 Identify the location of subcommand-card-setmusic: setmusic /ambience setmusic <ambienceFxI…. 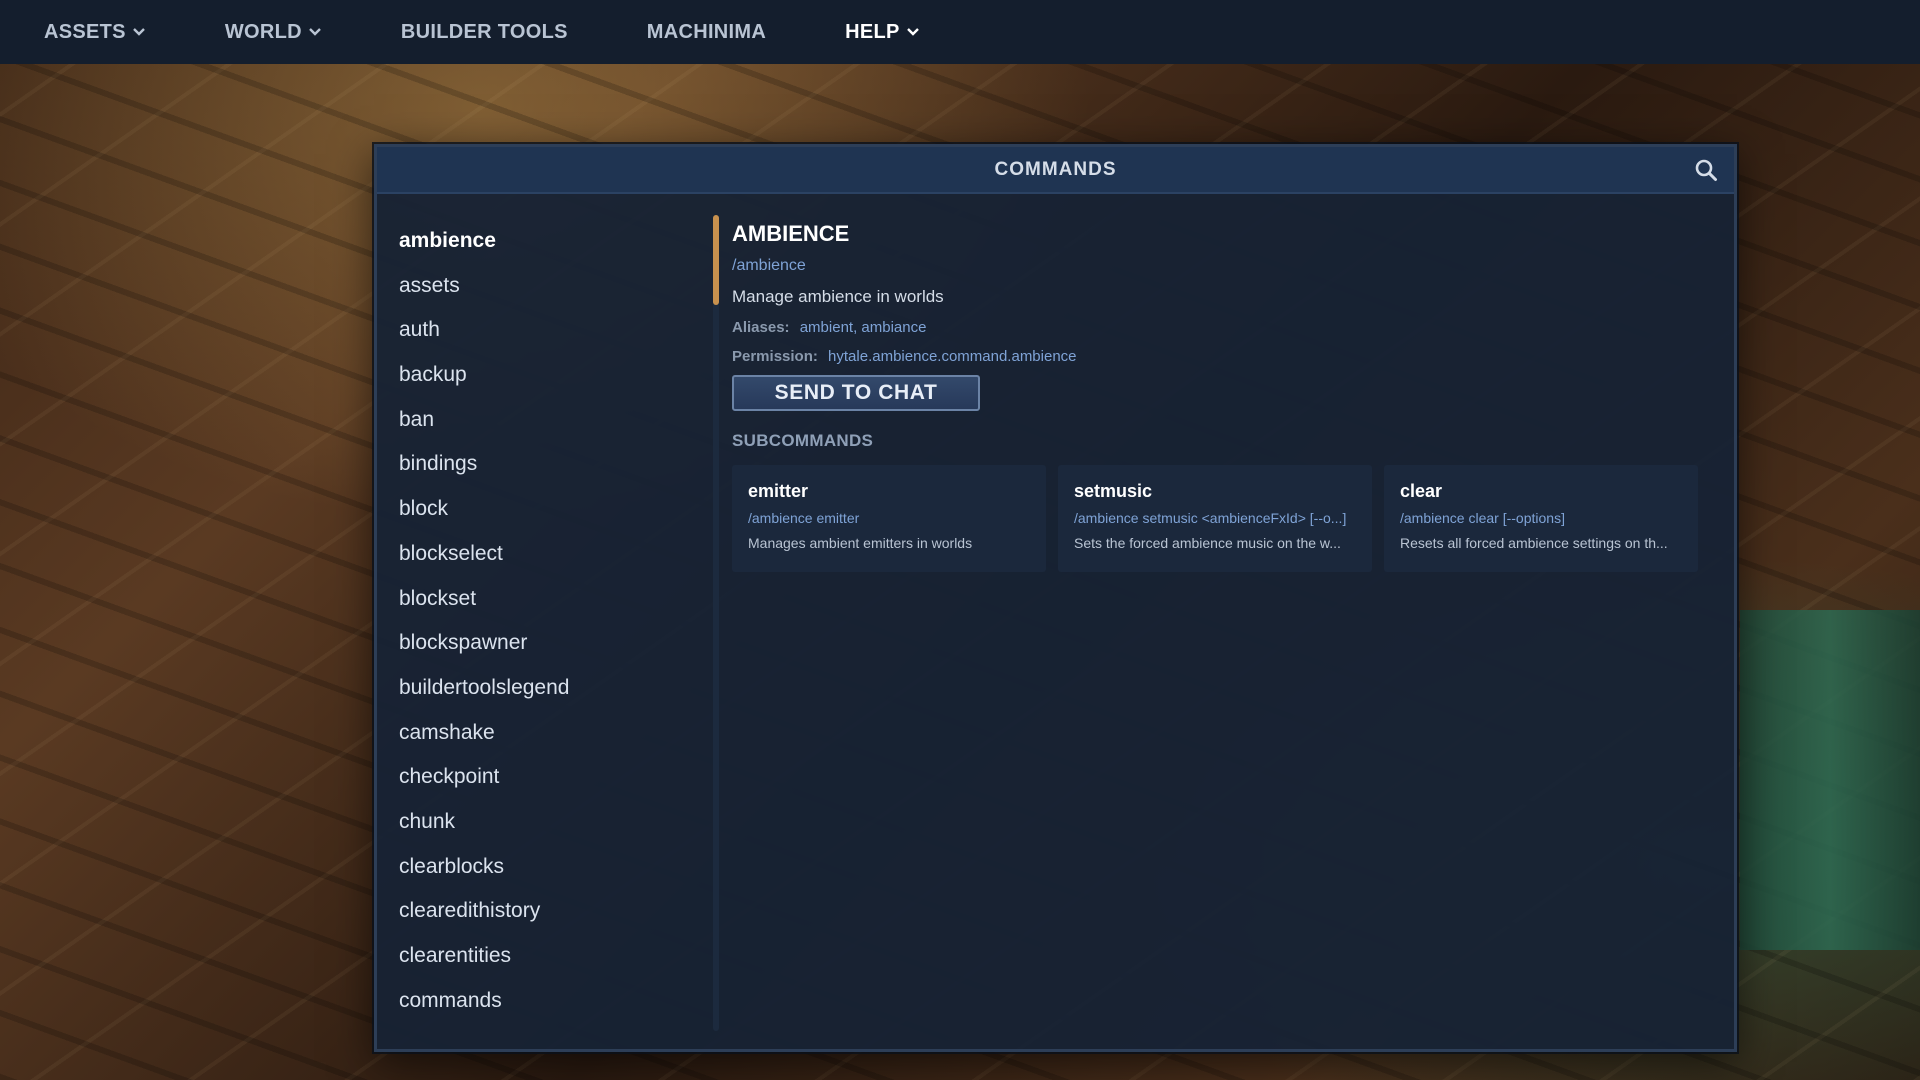
(1215, 518).